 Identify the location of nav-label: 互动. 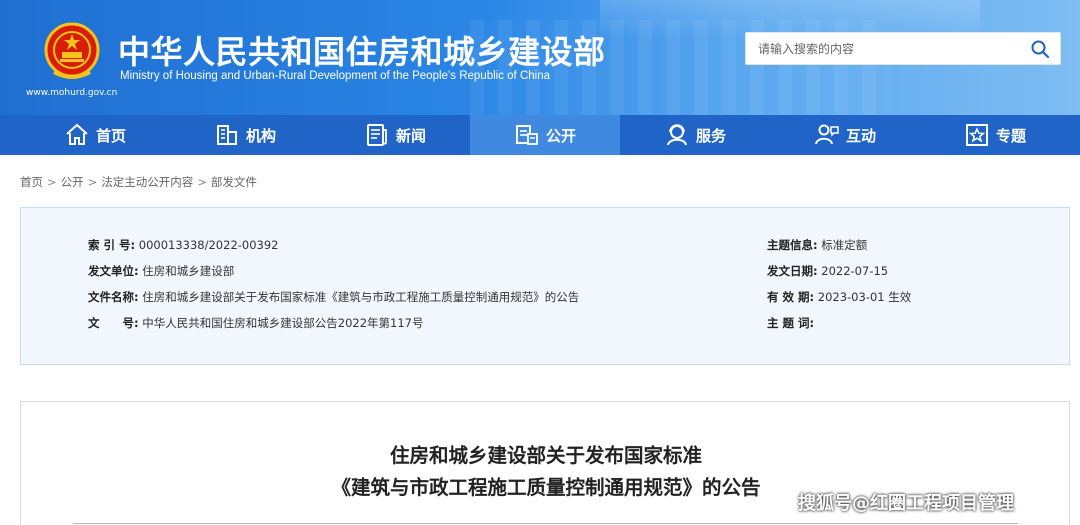
(860, 135).